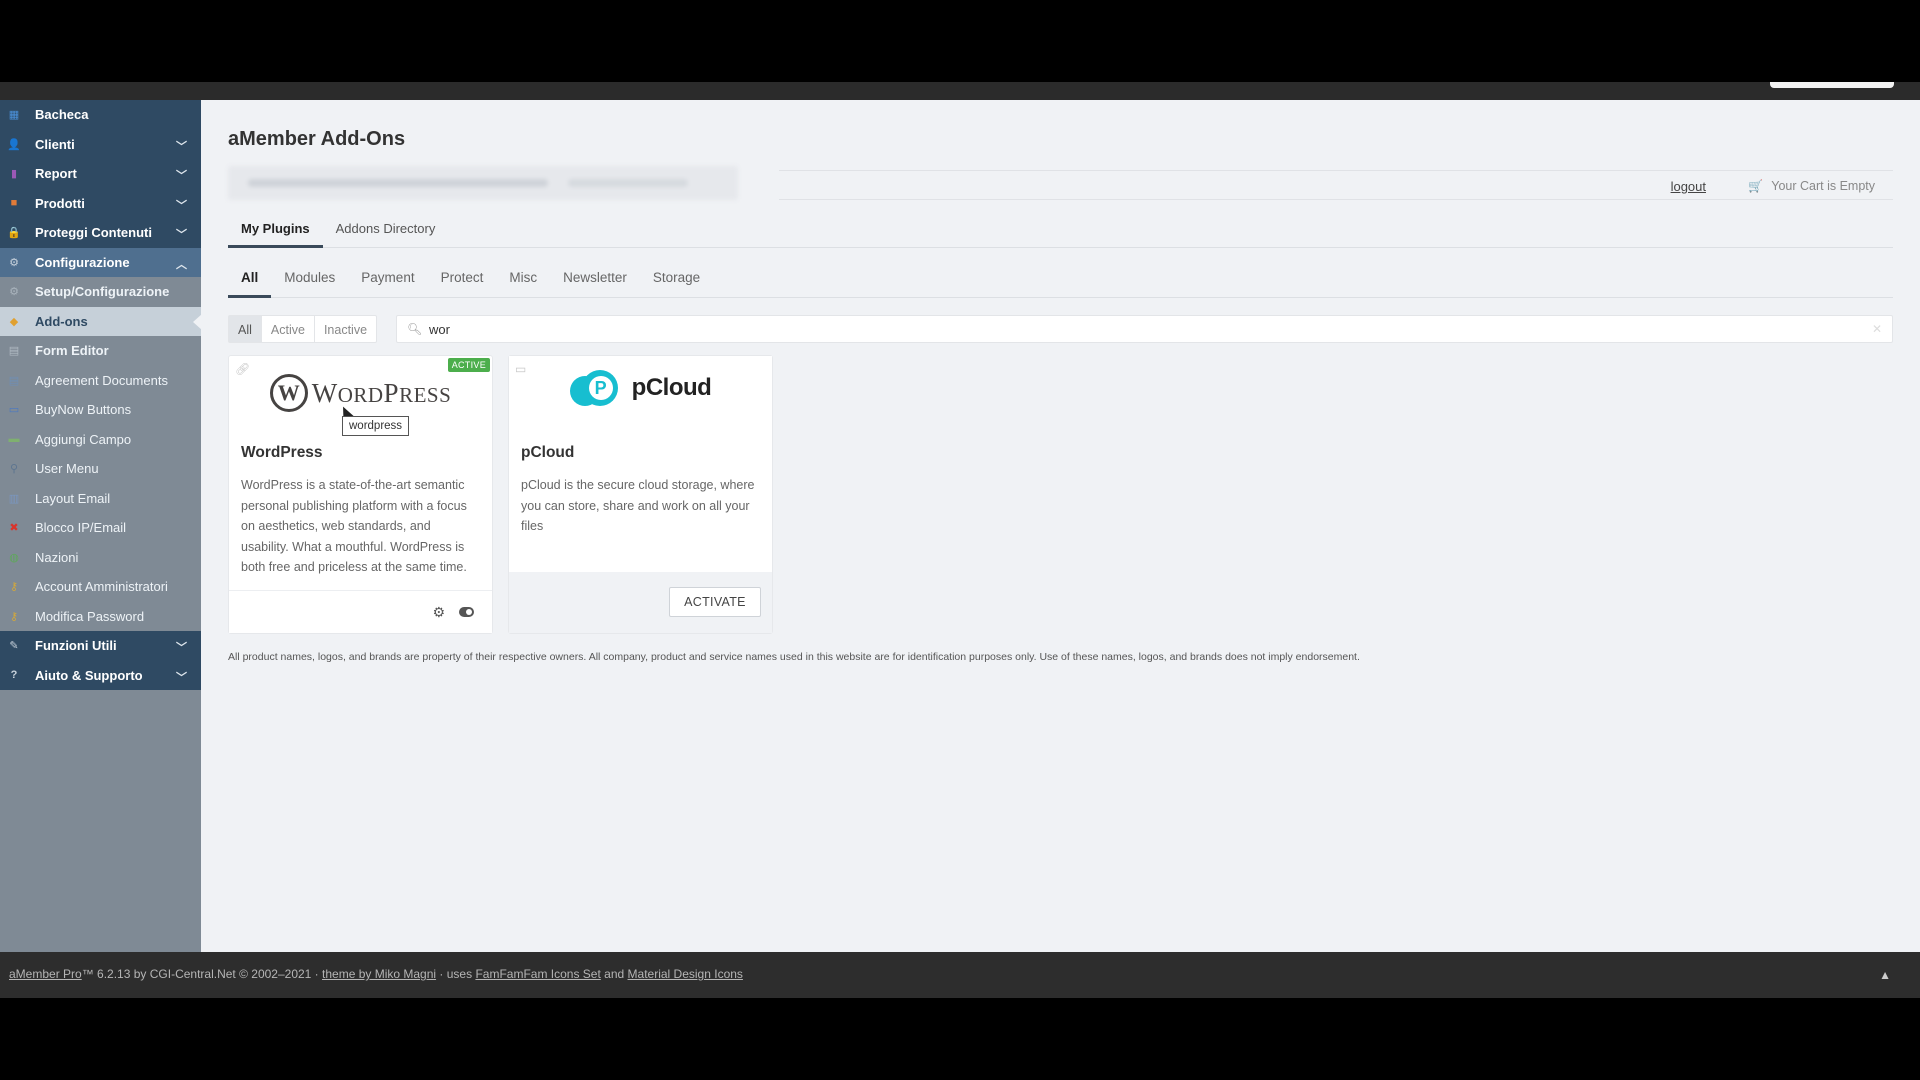 This screenshot has height=1080, width=1920. What do you see at coordinates (245, 329) in the screenshot?
I see `filter-all: All` at bounding box center [245, 329].